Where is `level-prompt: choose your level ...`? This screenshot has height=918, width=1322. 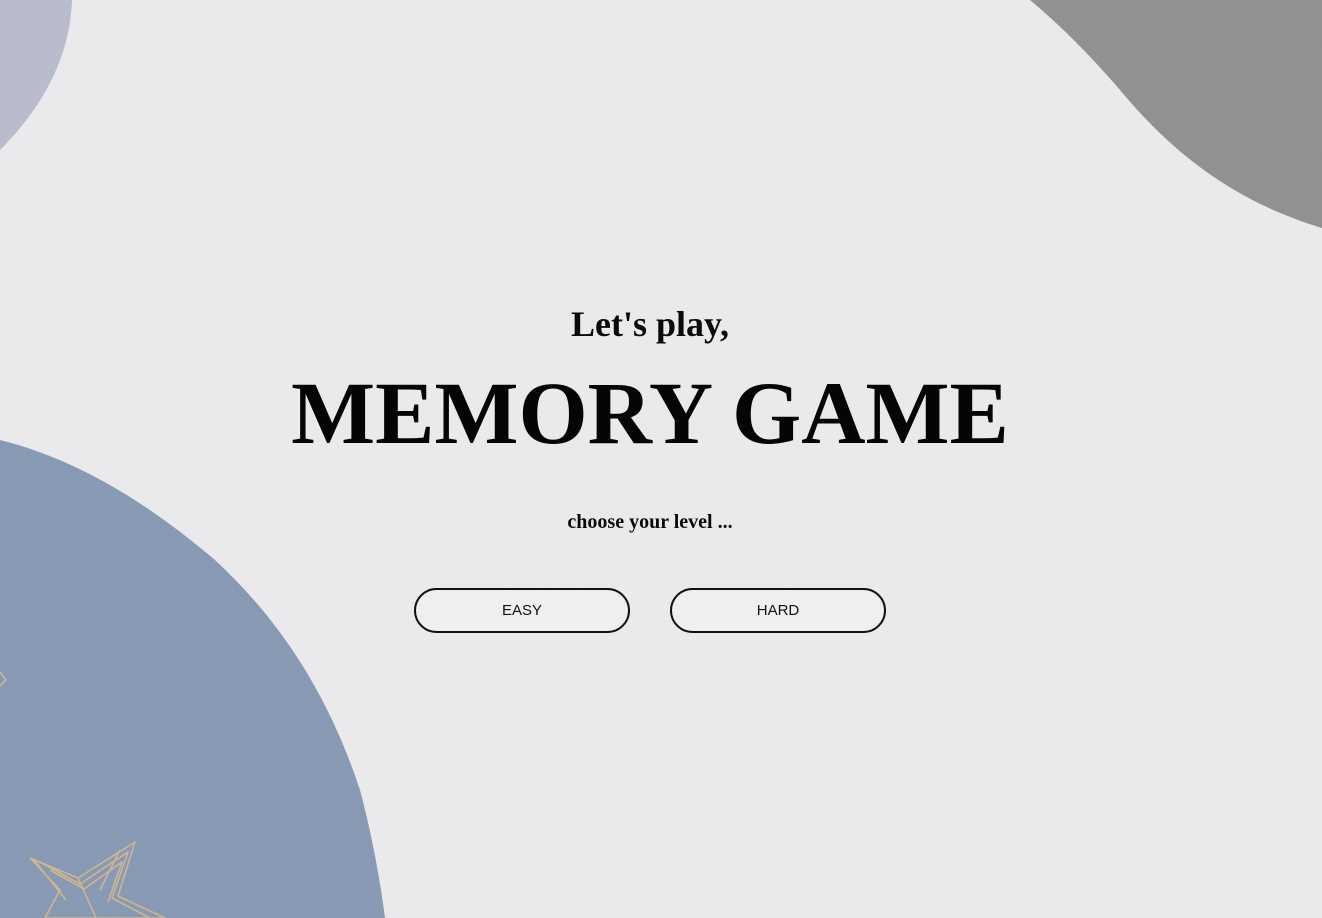
level-prompt: choose your level ... is located at coordinates (650, 522).